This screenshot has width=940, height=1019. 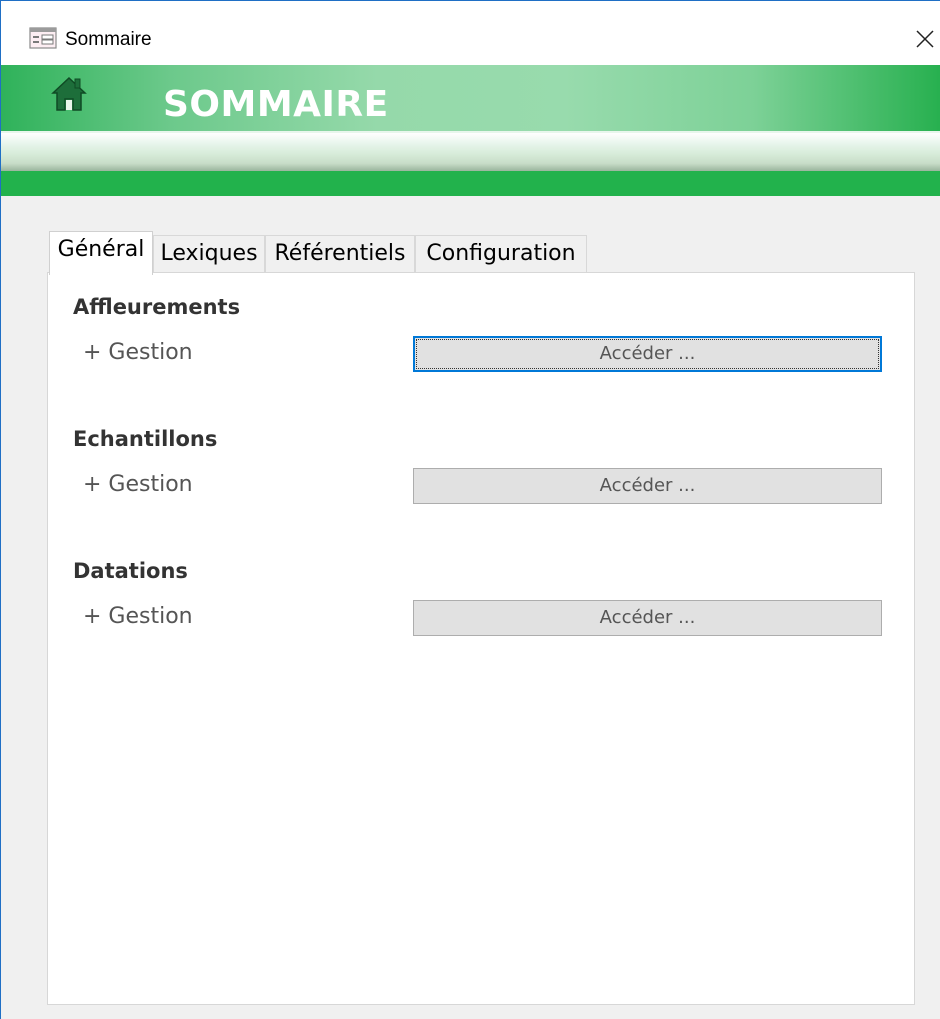 I want to click on tab-configuration: Configuration, so click(x=501, y=254).